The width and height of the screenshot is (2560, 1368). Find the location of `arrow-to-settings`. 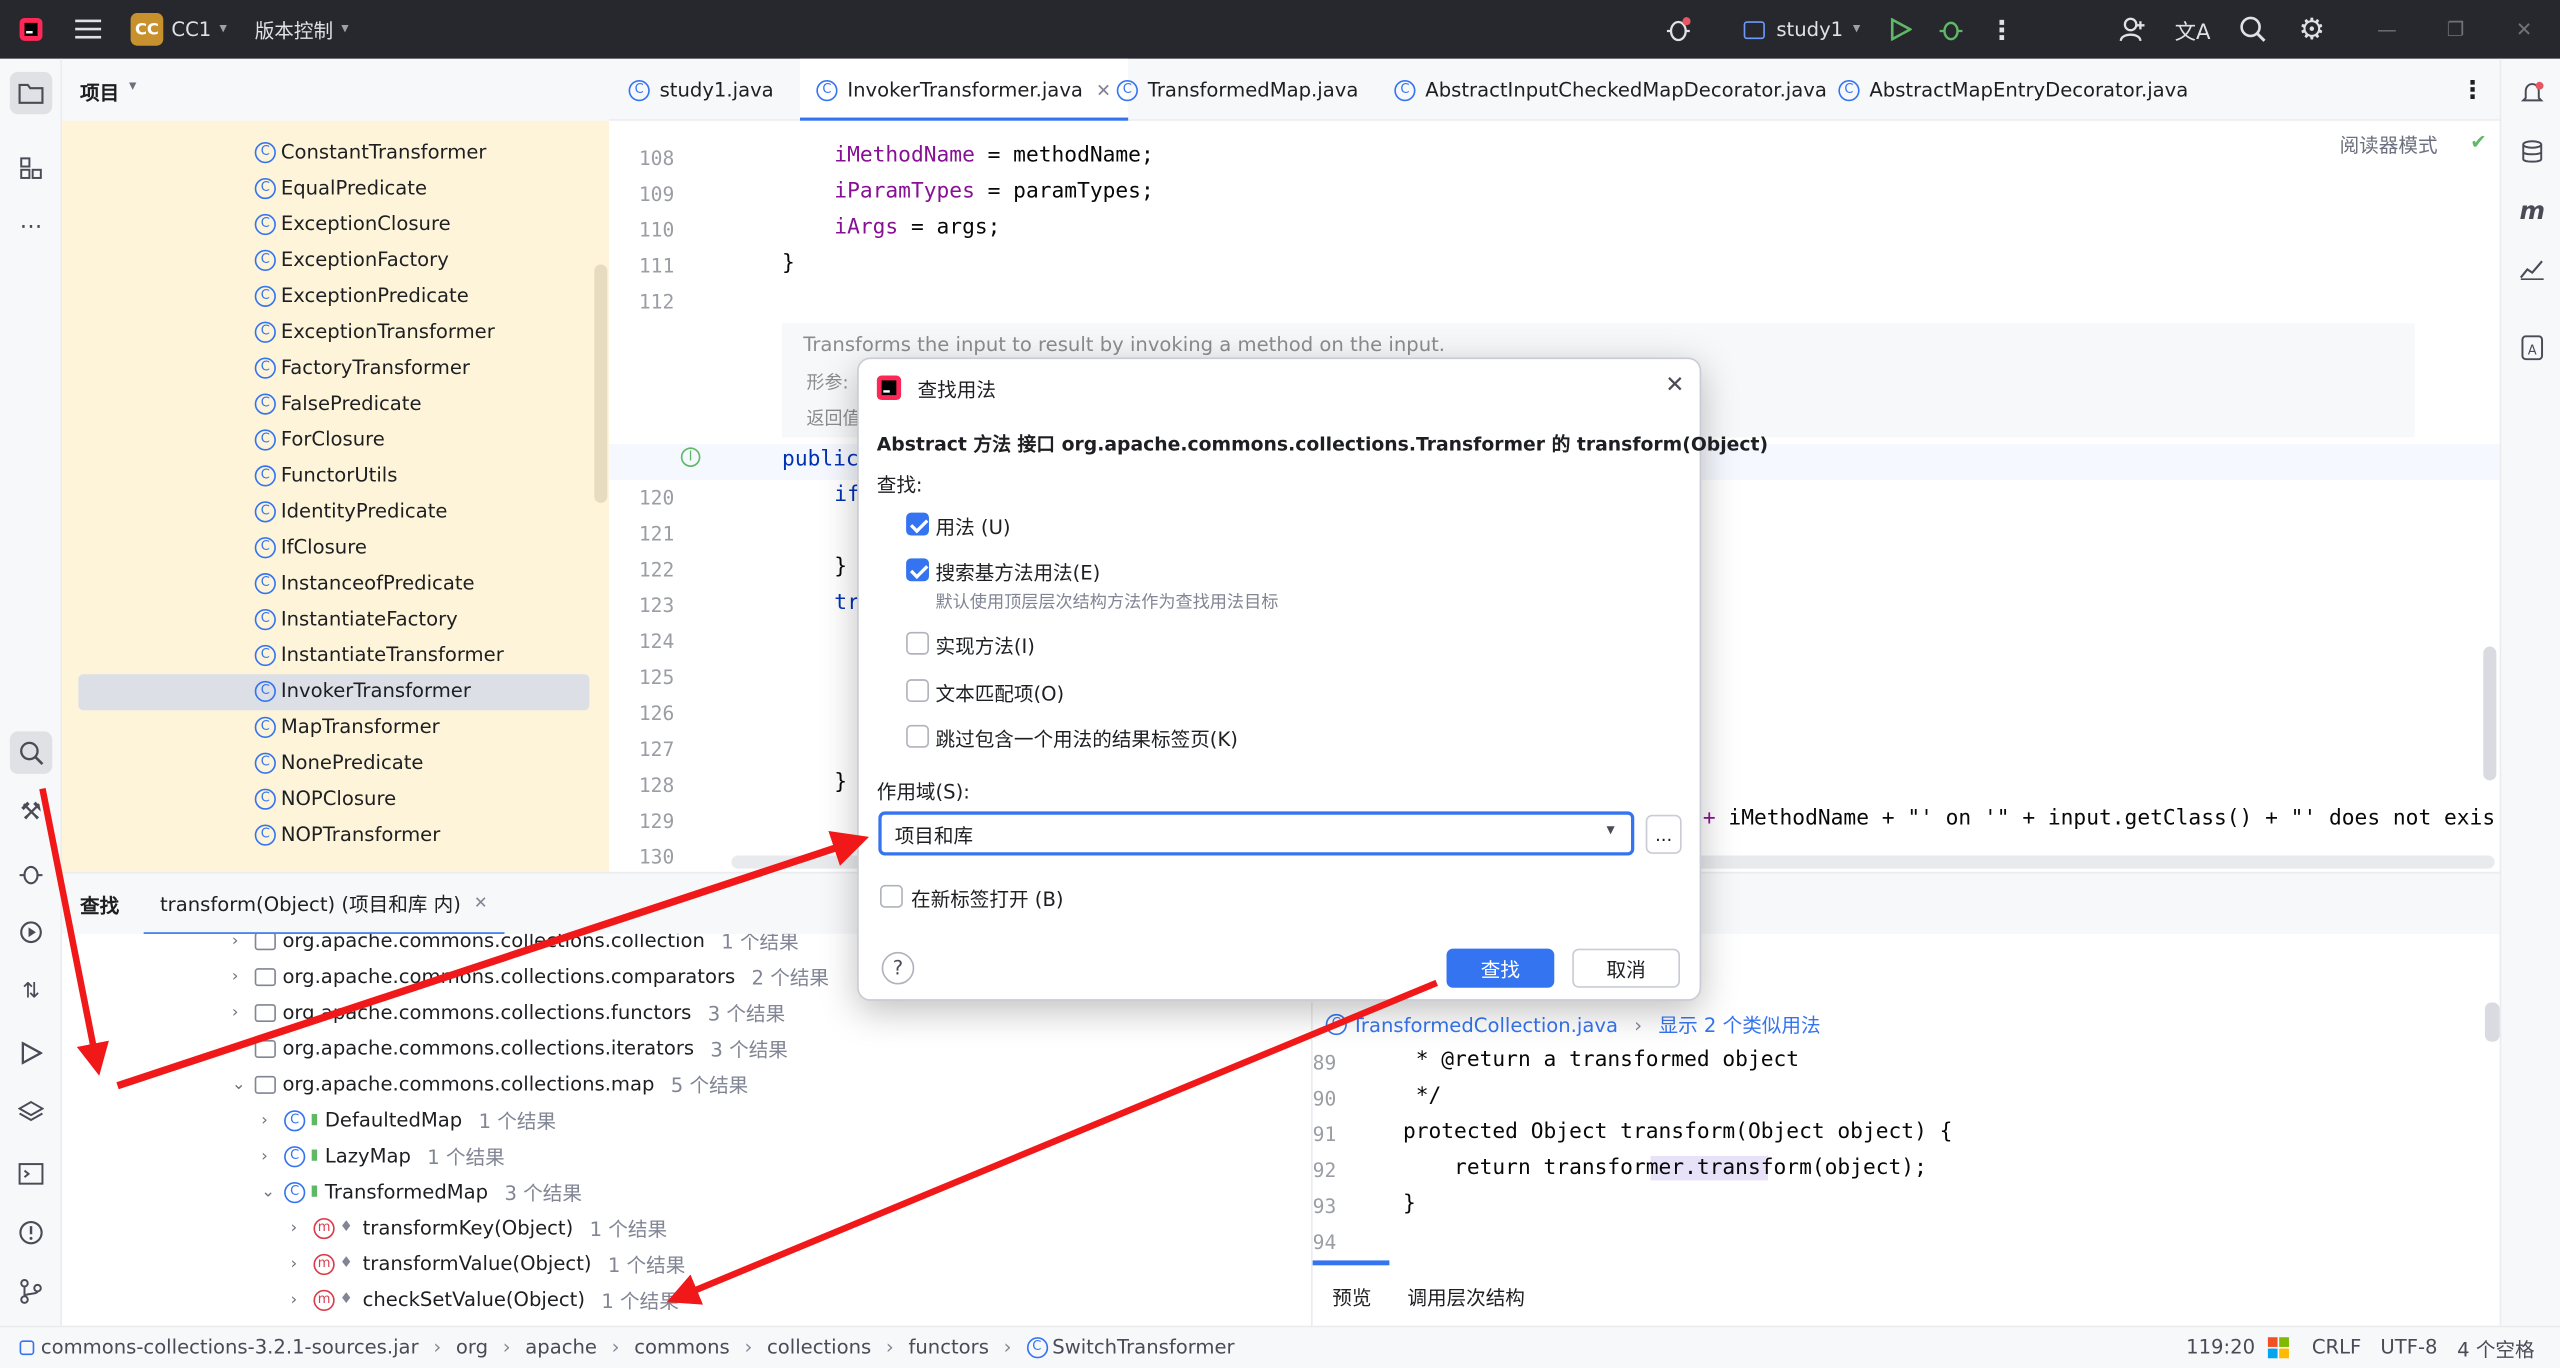

arrow-to-settings is located at coordinates (74, 931).